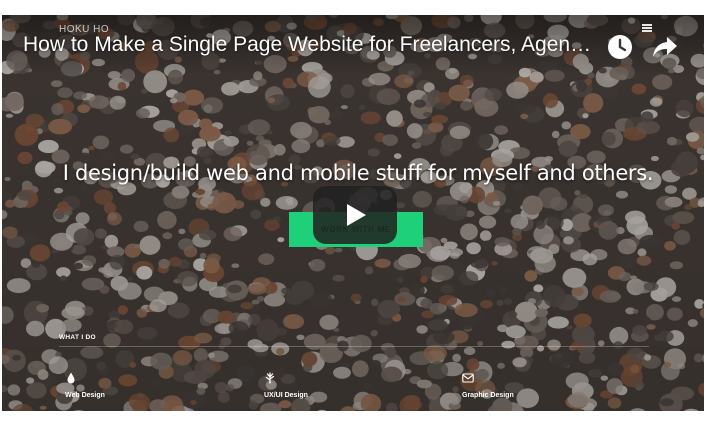  Describe the element at coordinates (665, 47) in the screenshot. I see `share-arrow-icon` at that location.